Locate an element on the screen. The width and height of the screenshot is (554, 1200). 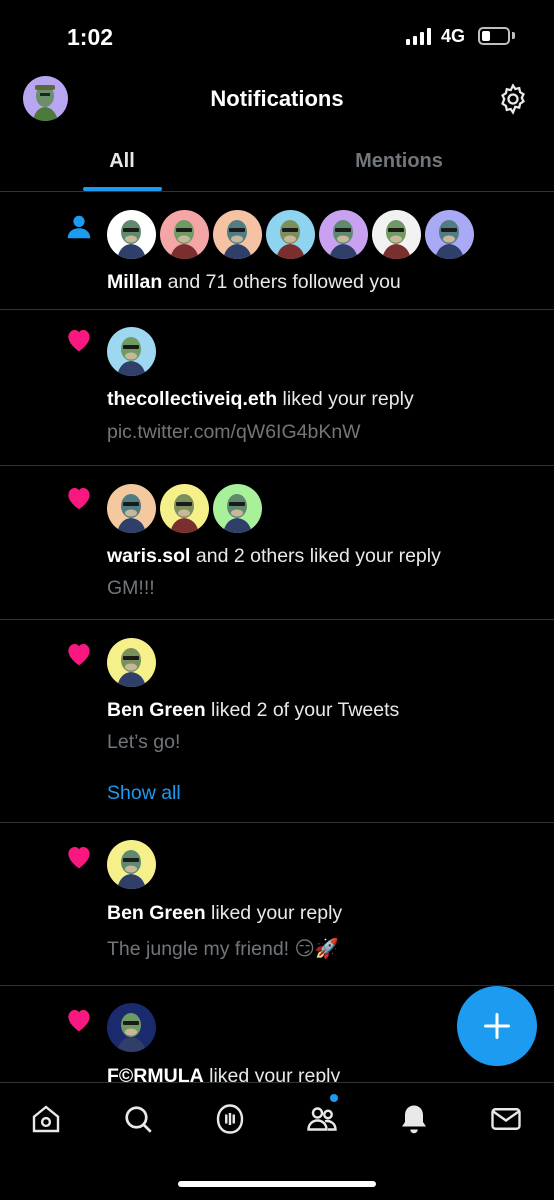
notification-tabs: All Mentions is located at coordinates (277, 165).